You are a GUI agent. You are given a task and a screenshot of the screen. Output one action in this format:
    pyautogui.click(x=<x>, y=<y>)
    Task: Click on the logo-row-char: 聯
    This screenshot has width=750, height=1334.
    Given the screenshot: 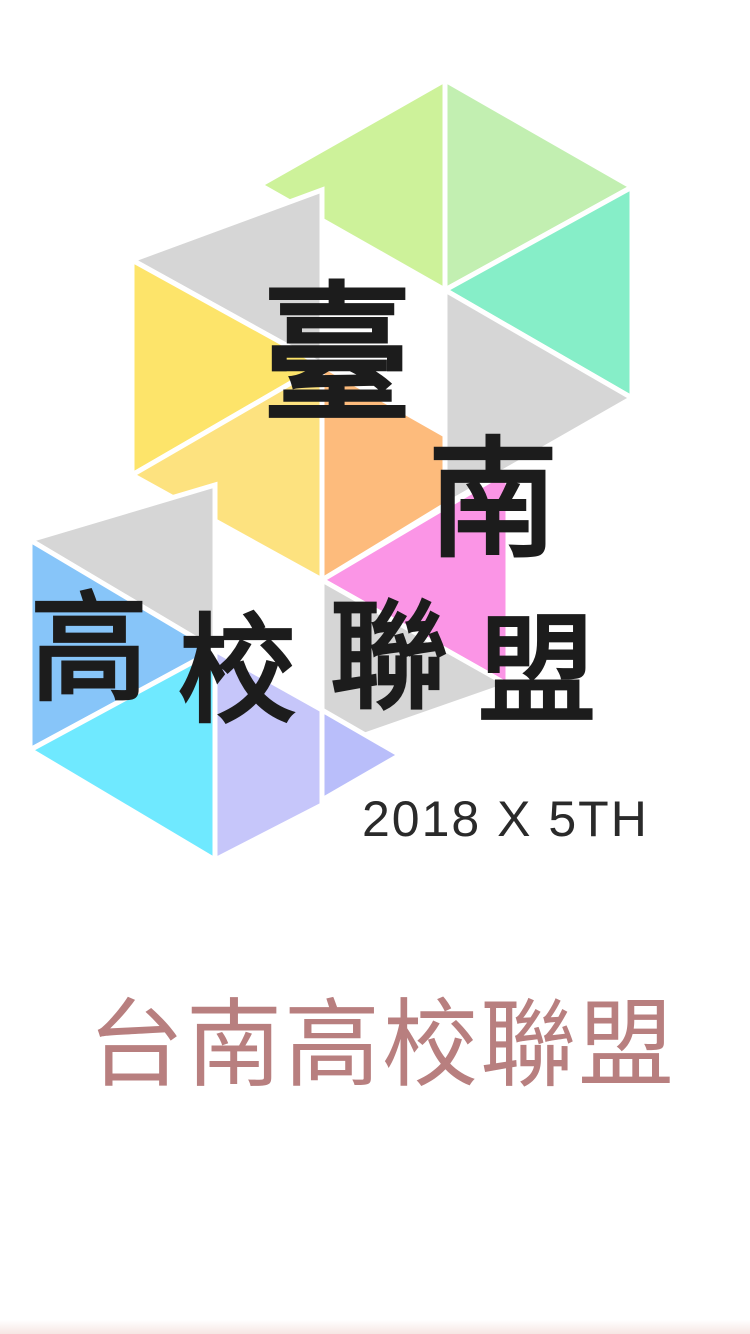 What is the action you would take?
    pyautogui.click(x=389, y=656)
    